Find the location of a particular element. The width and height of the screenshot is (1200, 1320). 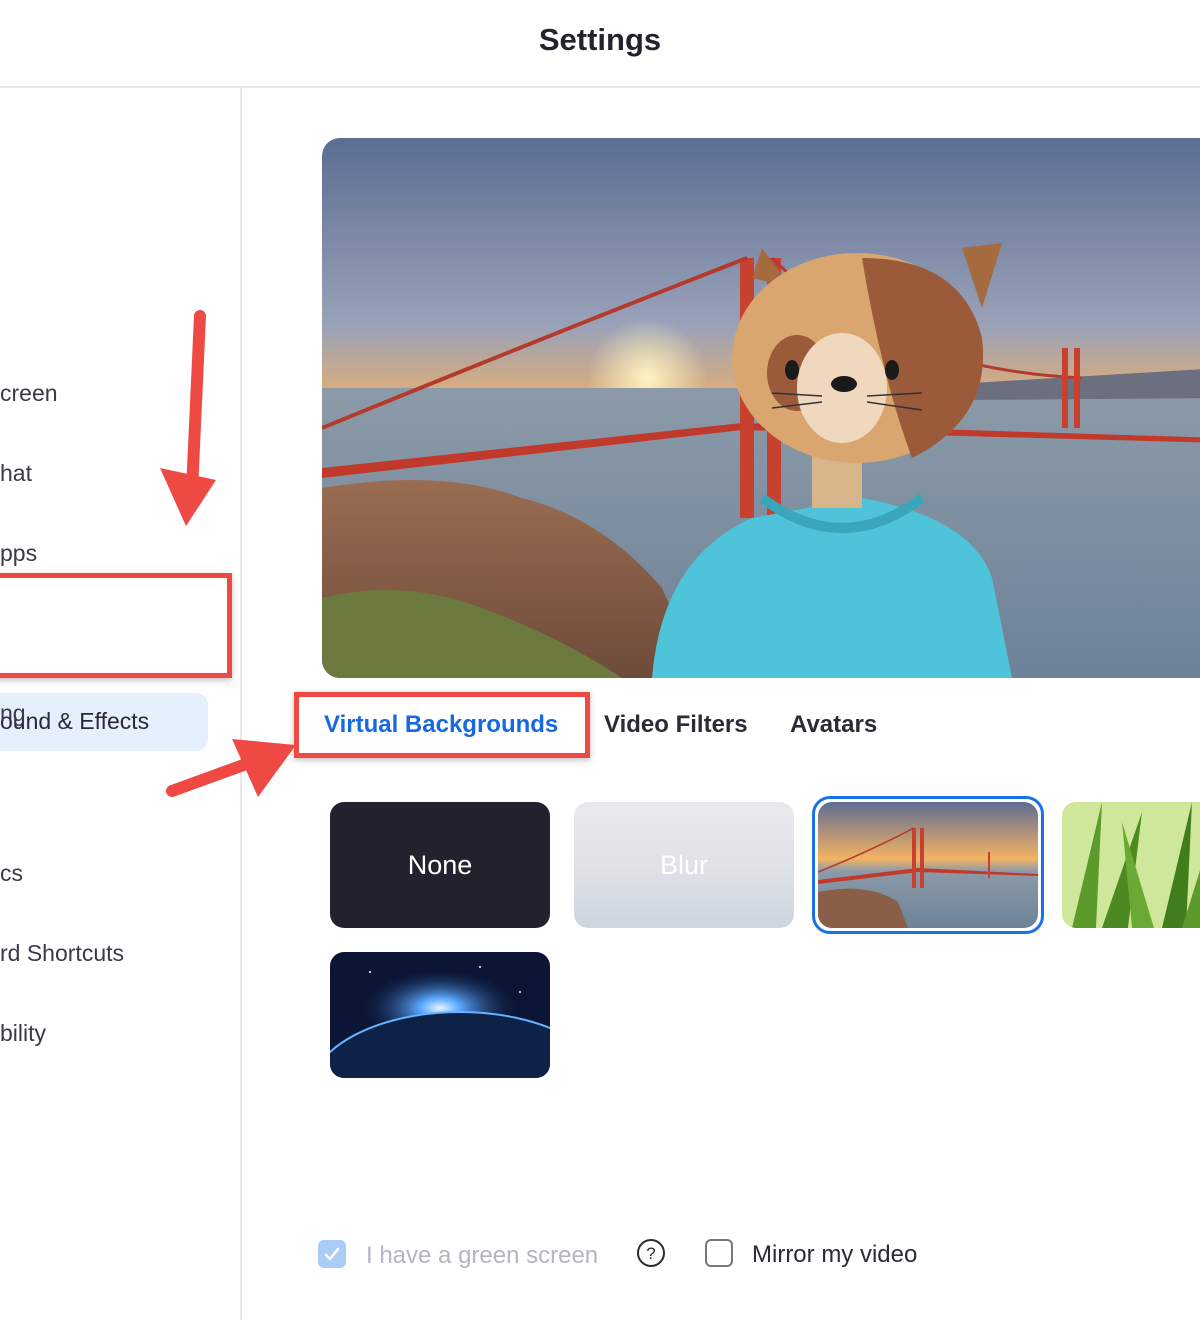

grass-thumbnail is located at coordinates (1131, 865).